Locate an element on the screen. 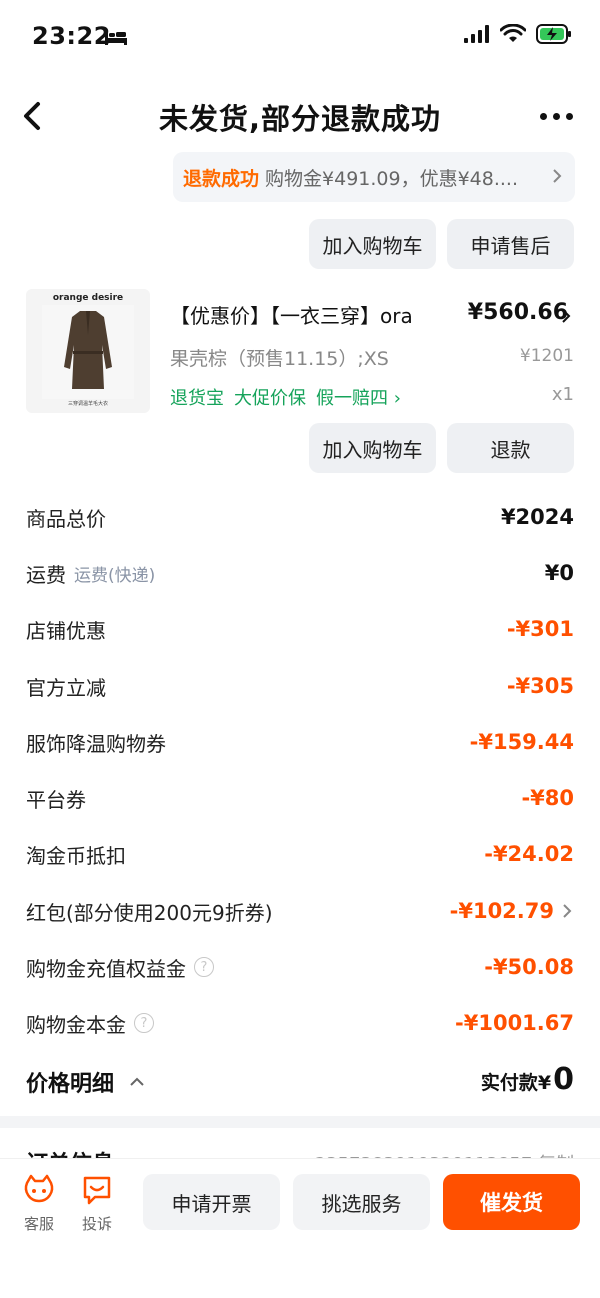 The height and width of the screenshot is (1298, 600). amount-paid-value: 0 is located at coordinates (563, 1079).